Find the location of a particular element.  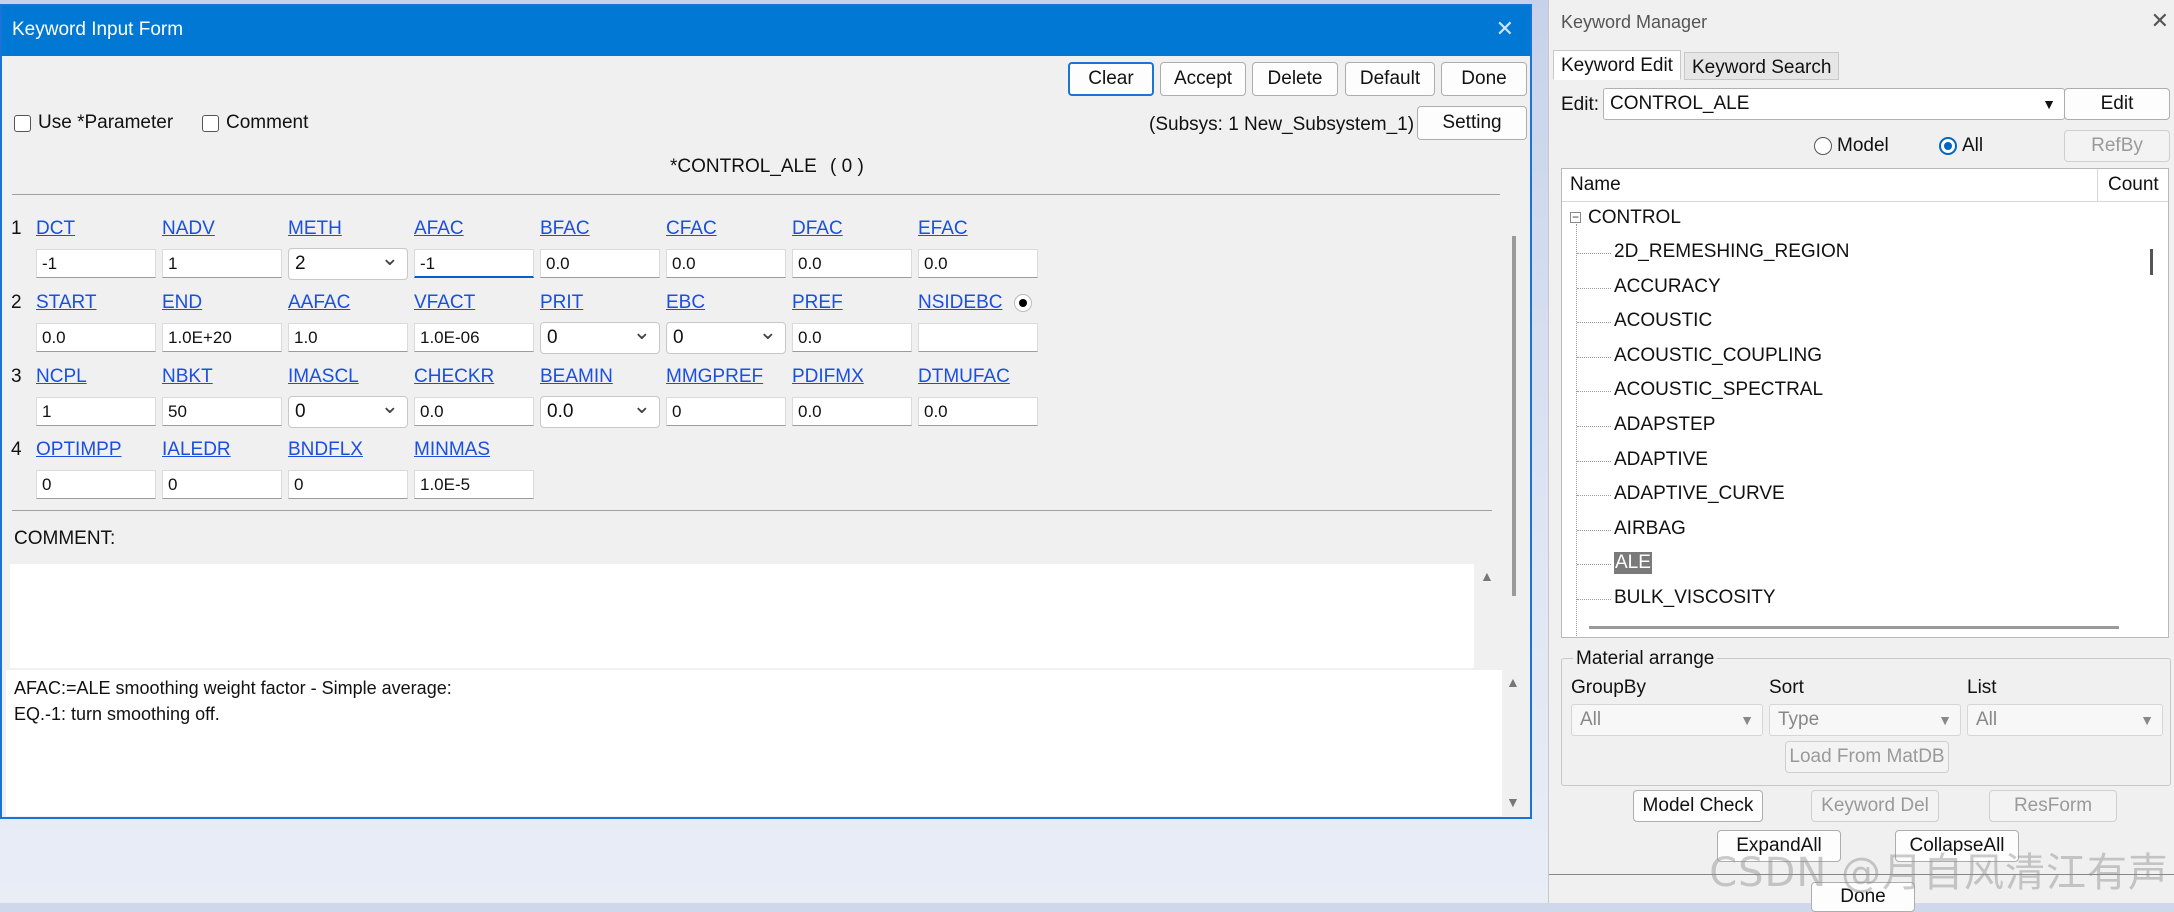

field-input-optimpp: 0 is located at coordinates (96, 484).